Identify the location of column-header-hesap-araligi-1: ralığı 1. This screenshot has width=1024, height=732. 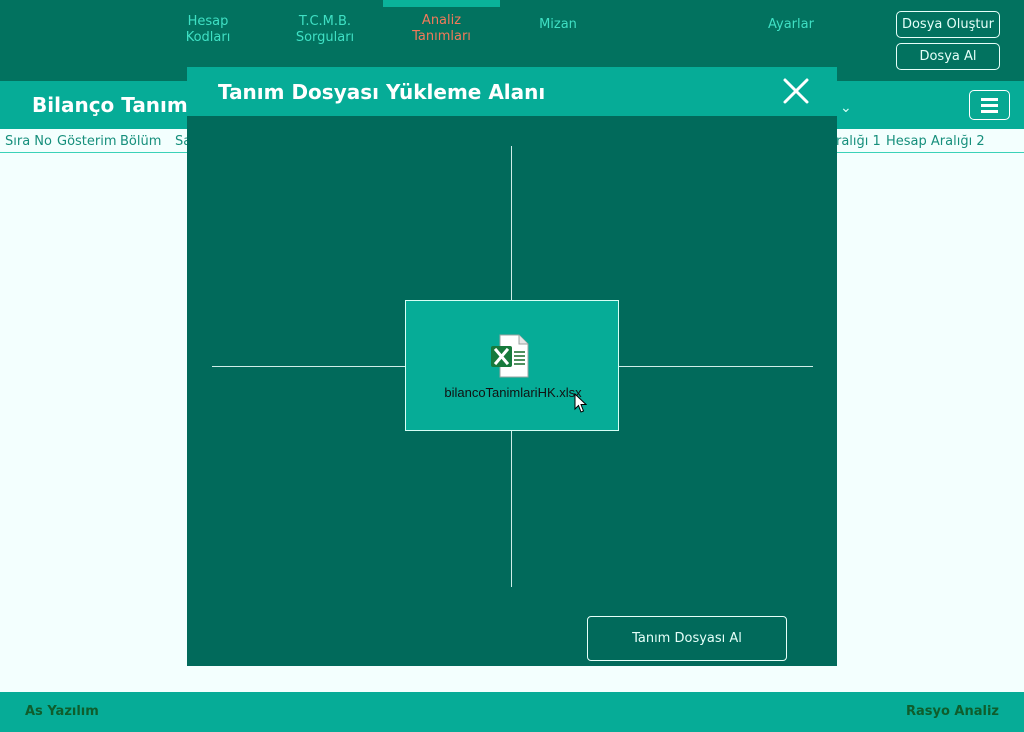
(858, 141).